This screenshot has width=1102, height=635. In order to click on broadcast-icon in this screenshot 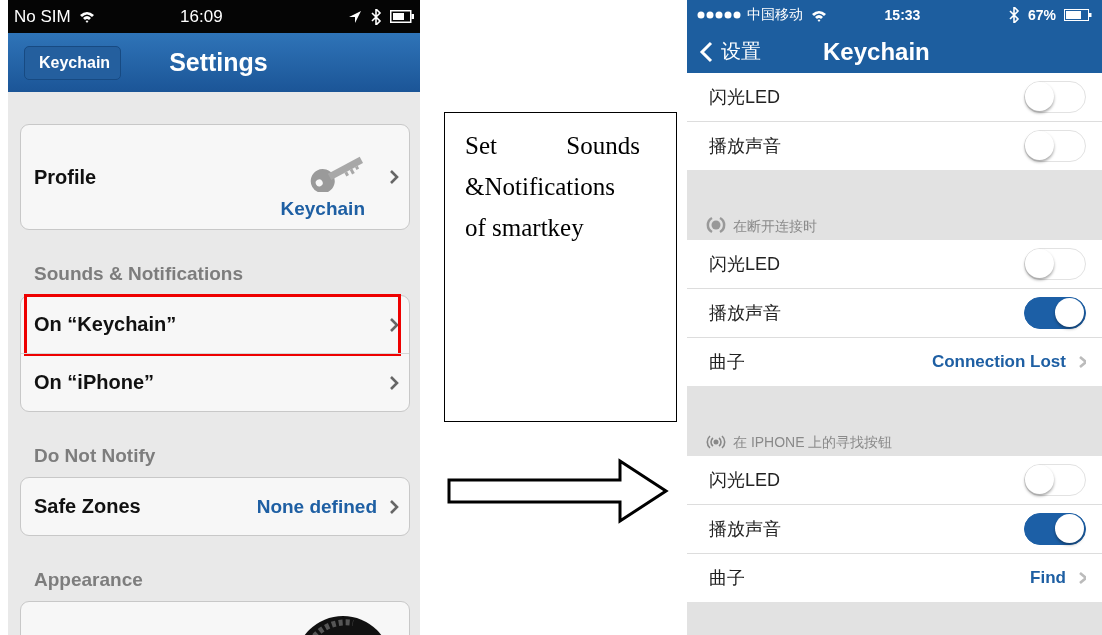, I will do `click(716, 442)`.